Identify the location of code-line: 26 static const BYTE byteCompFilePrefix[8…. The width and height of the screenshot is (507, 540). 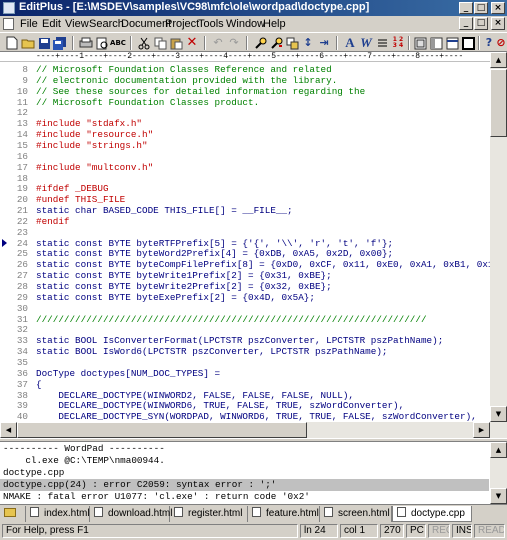
(245, 264).